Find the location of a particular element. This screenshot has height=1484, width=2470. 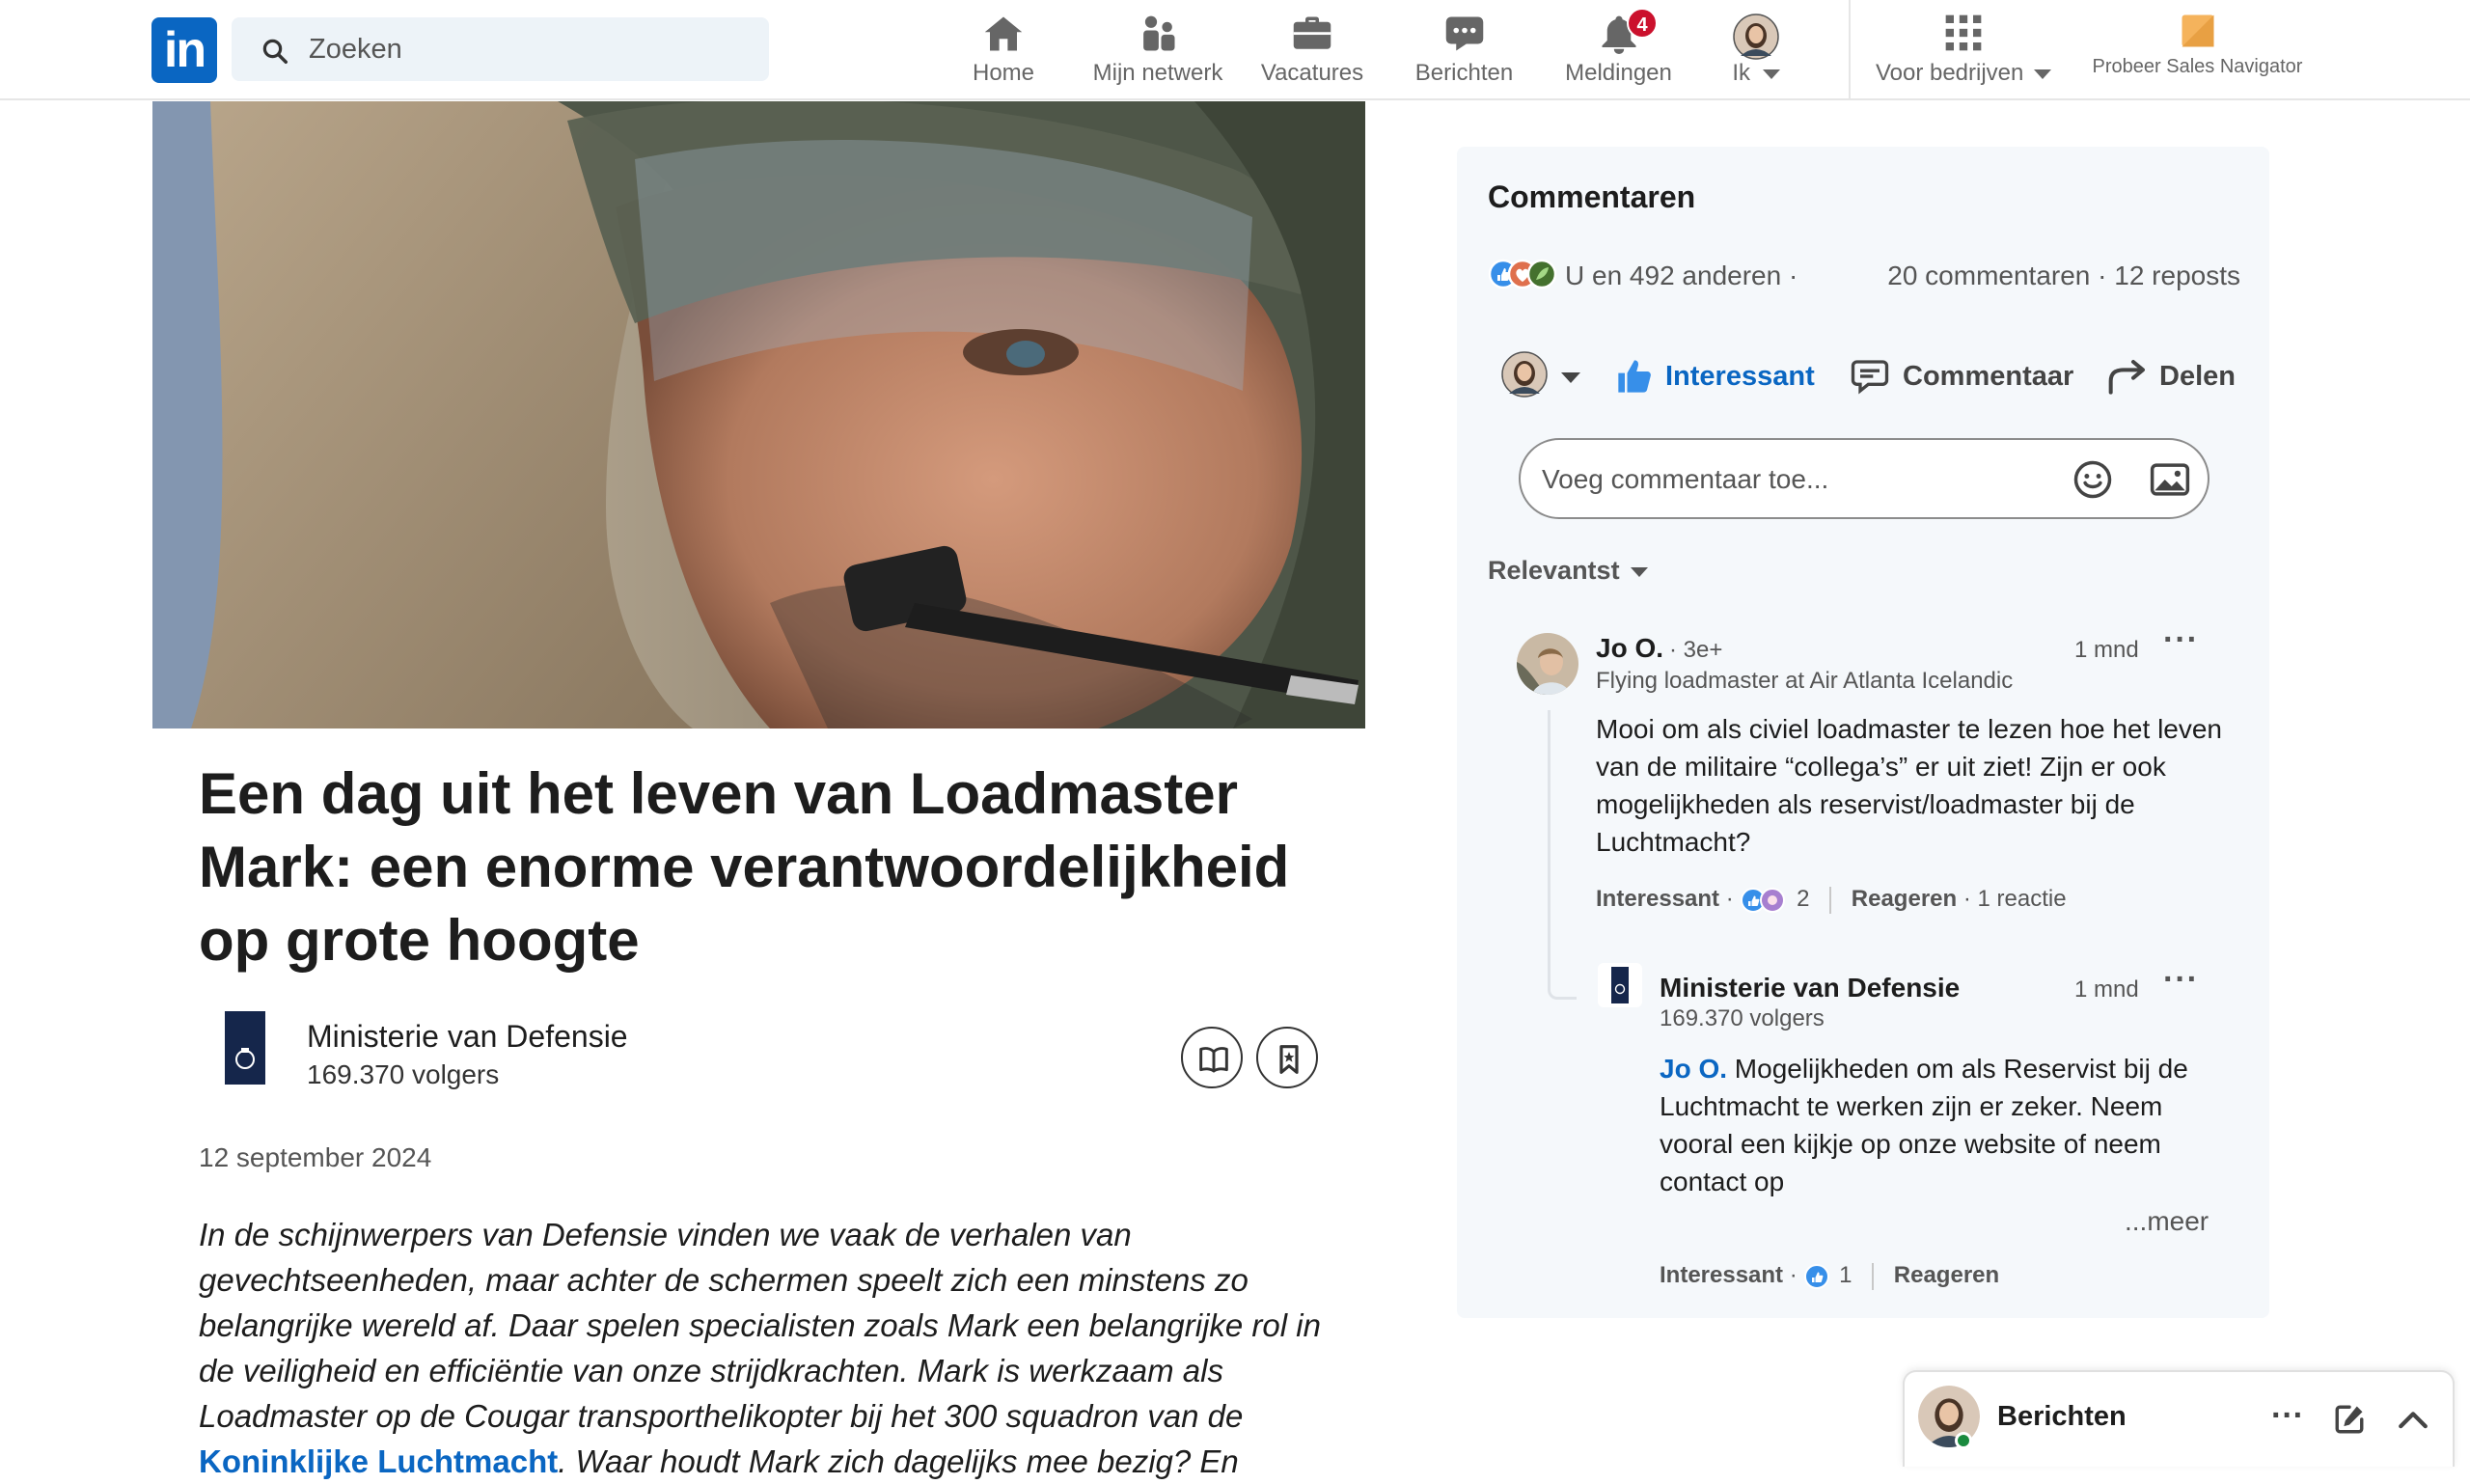

linkedin-logo: in is located at coordinates (184, 50).